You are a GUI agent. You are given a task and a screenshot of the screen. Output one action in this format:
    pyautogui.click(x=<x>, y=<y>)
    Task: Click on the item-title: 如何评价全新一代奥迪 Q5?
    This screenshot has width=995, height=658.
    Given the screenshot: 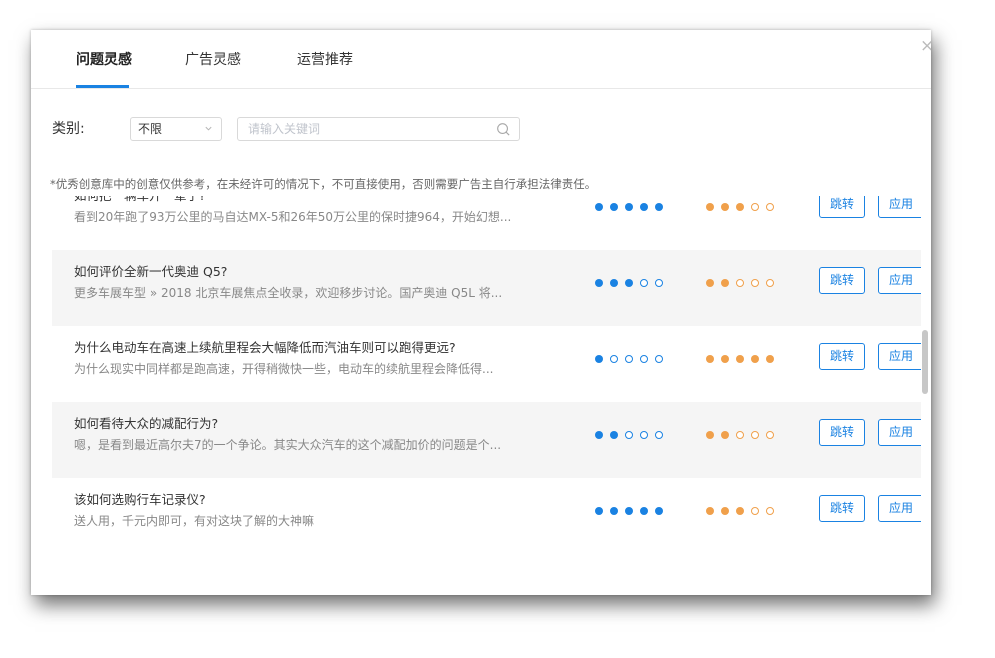 What is the action you would take?
    pyautogui.click(x=151, y=271)
    